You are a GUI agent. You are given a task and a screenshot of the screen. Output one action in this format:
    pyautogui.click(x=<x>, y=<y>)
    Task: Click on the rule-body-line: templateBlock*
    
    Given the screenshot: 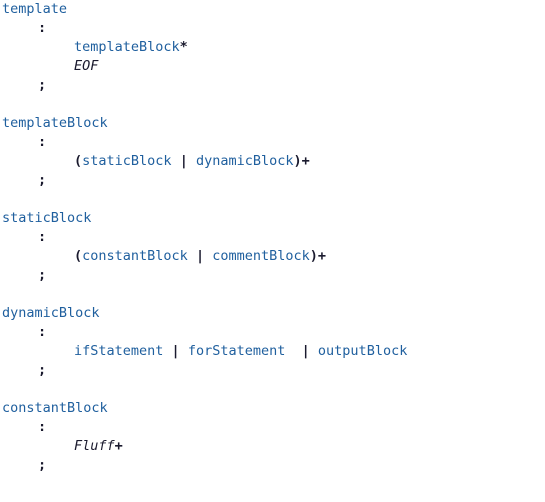 What is the action you would take?
    pyautogui.click(x=272, y=47)
    